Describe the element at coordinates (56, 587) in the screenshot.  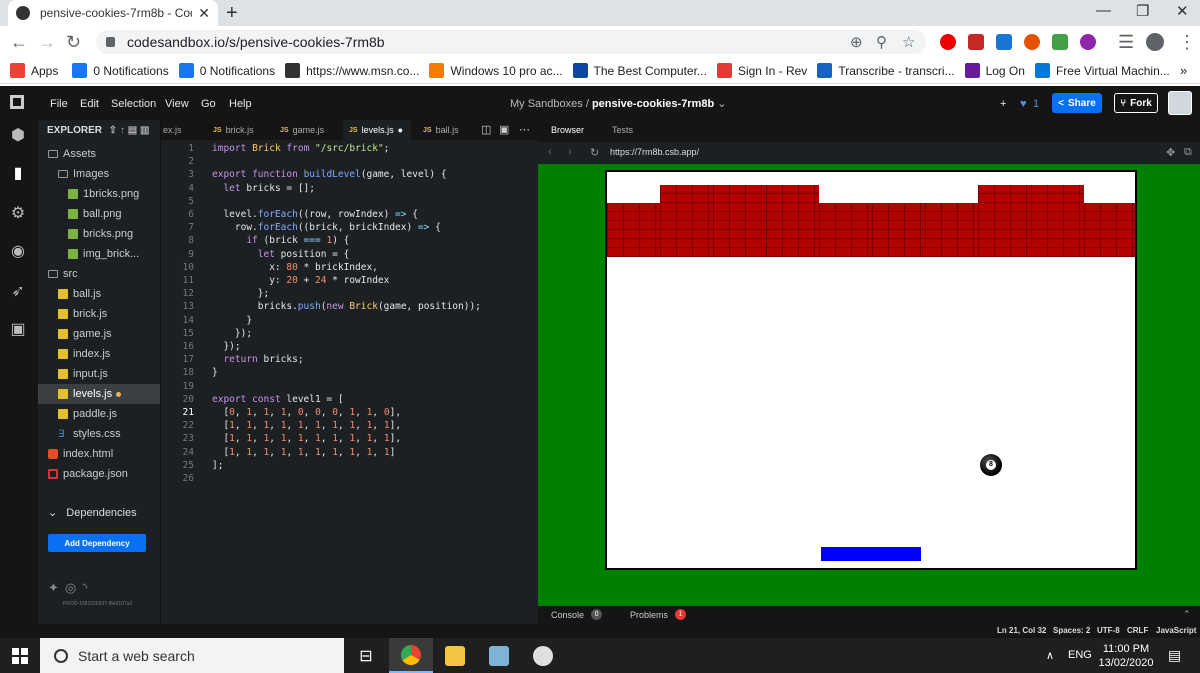
I see `twitter-icon: ✦` at that location.